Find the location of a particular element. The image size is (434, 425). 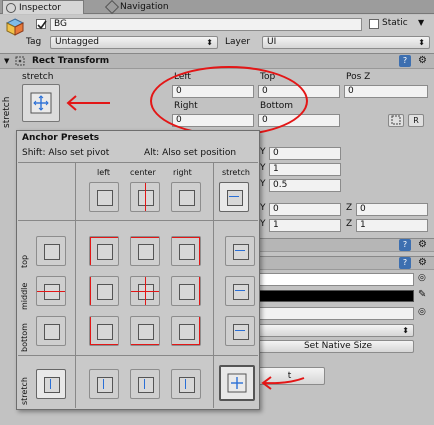

preset-middle-left is located at coordinates (104, 291).